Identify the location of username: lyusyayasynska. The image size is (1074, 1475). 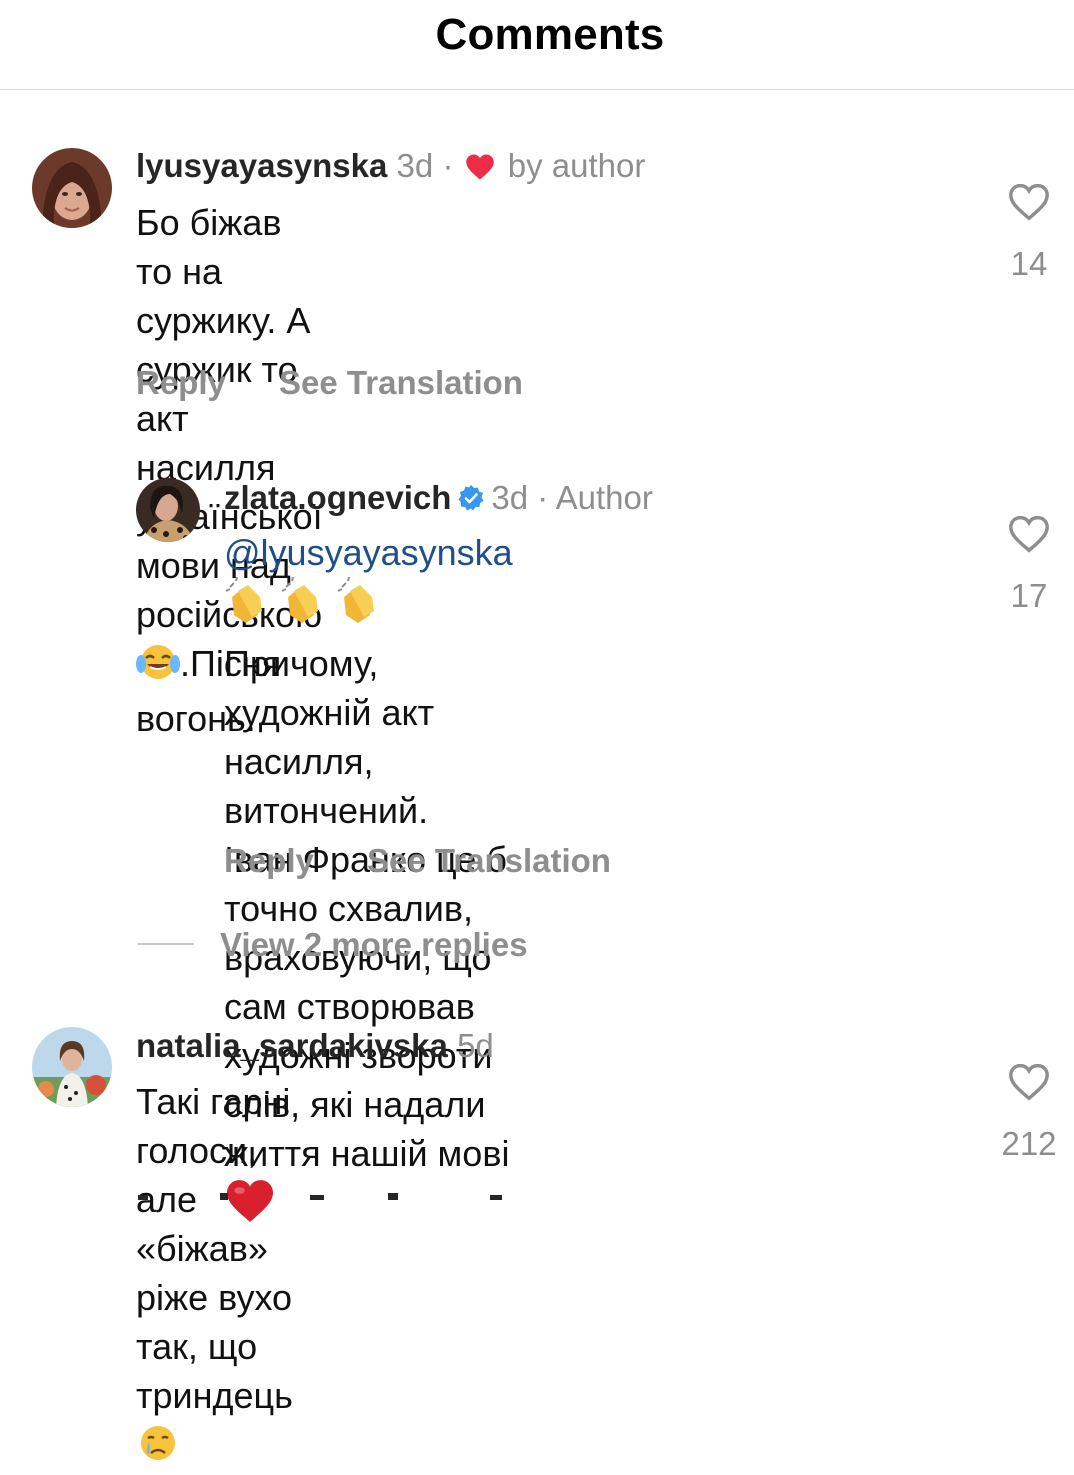
(261, 165).